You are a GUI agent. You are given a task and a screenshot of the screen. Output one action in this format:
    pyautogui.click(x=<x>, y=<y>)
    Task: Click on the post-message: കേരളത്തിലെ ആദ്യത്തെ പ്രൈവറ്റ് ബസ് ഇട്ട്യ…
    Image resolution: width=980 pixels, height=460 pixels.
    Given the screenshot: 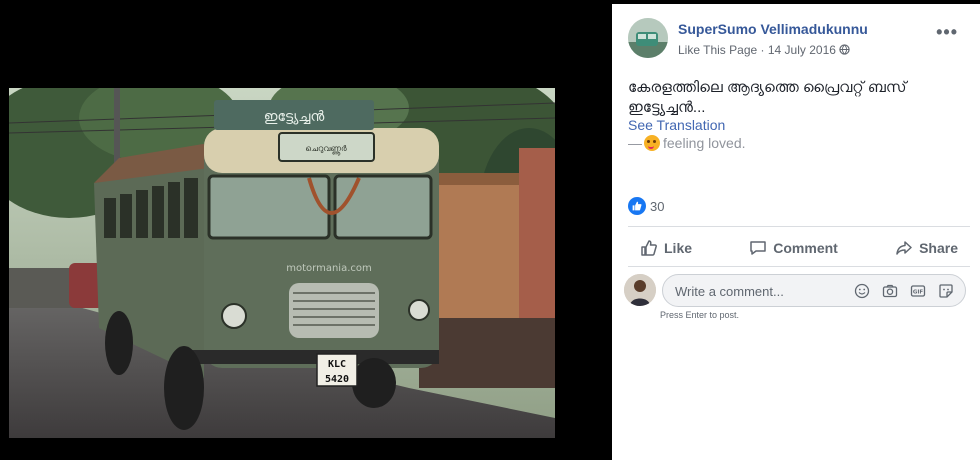 What is the action you would take?
    pyautogui.click(x=788, y=98)
    